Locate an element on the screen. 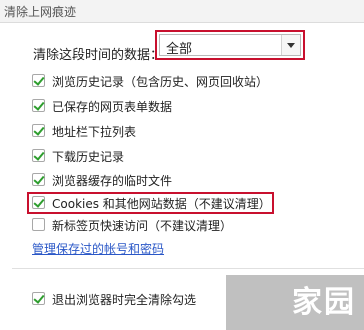  manage-passwords-link: 管理保存过的帐号和密码 is located at coordinates (98, 248).